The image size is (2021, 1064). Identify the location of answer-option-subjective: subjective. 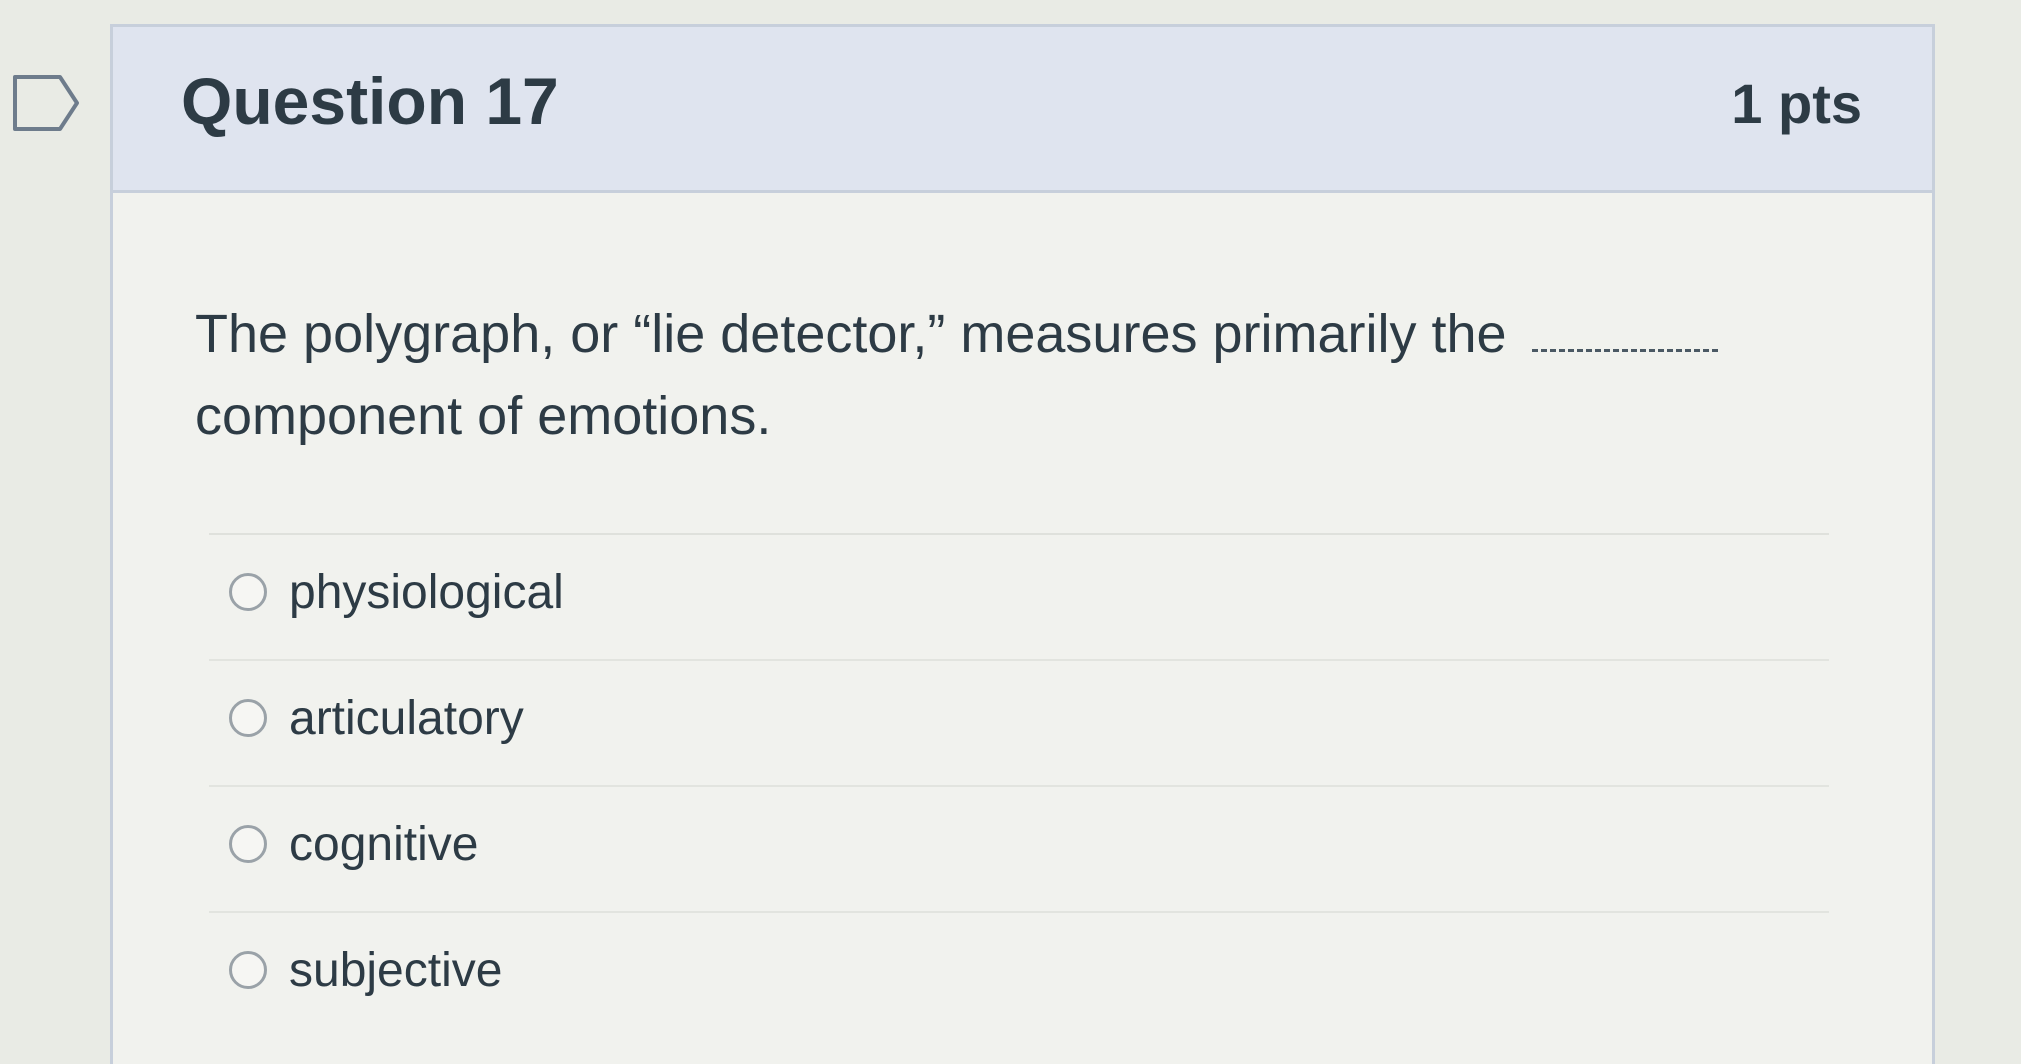
(1019, 974).